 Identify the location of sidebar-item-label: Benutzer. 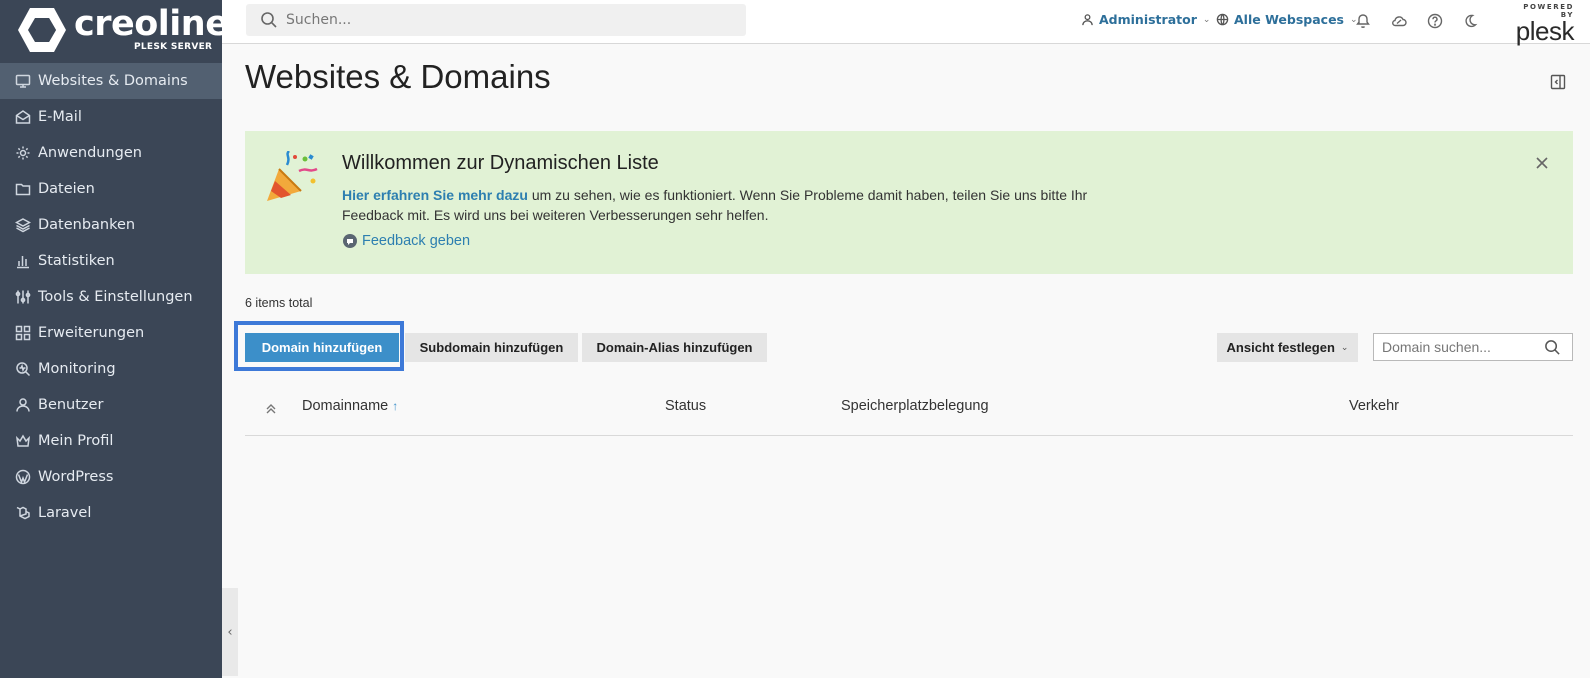
(71, 405).